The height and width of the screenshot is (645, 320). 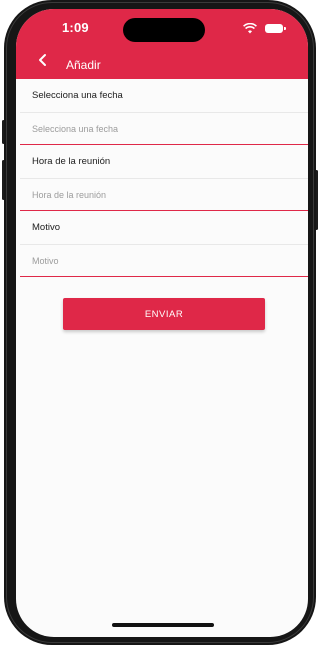 I want to click on date-field: Selecciona una fecha, so click(x=164, y=129).